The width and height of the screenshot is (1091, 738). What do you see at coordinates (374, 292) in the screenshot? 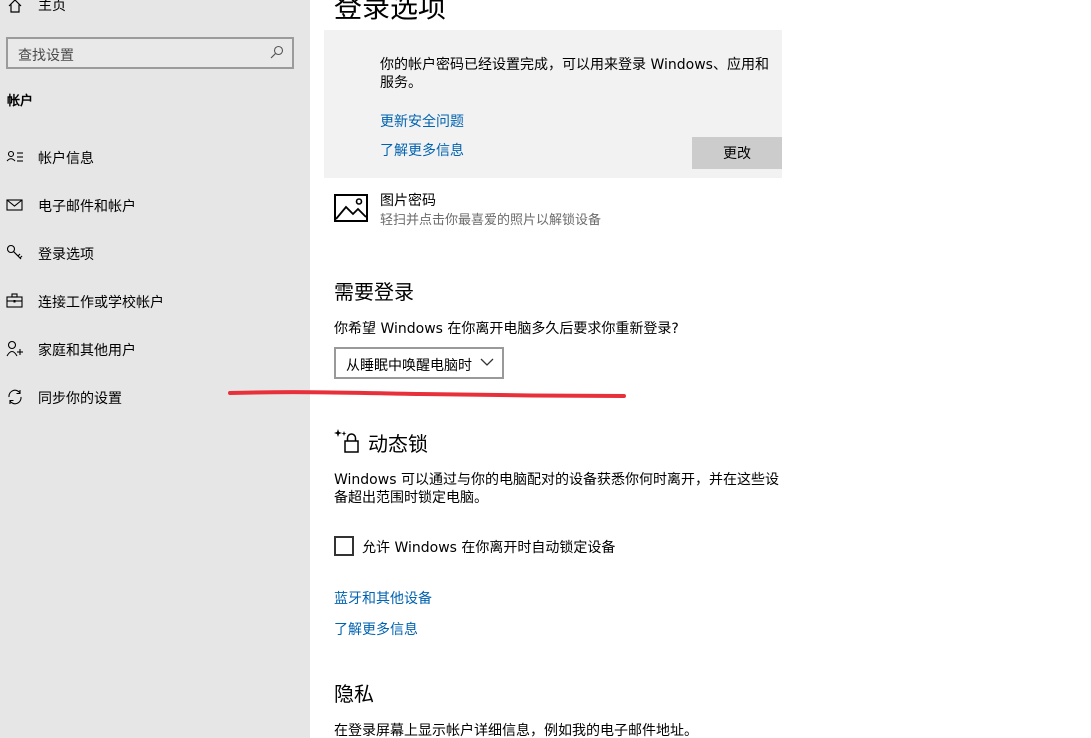
I see `require-signin-heading: 需要登录` at bounding box center [374, 292].